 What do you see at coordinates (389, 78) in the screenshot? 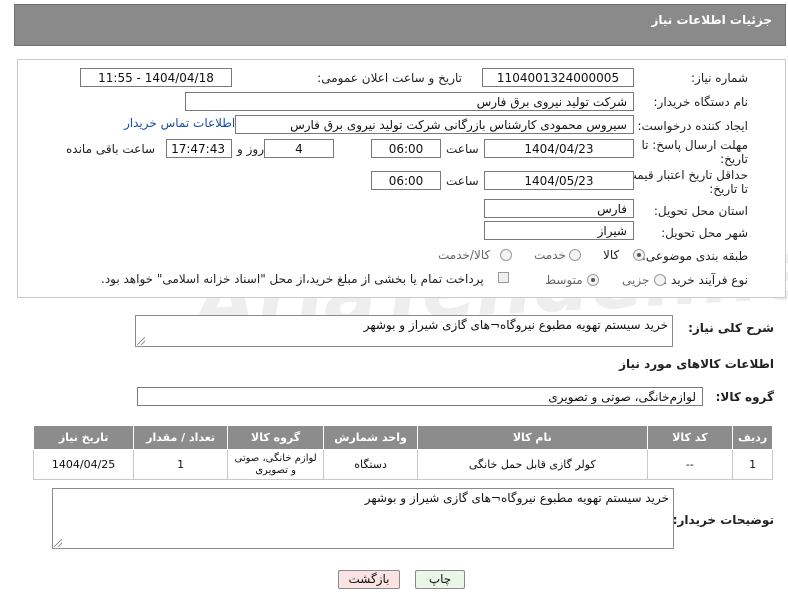
I see `announce-label: تاریخ و ساعت اعلان عمومی:` at bounding box center [389, 78].